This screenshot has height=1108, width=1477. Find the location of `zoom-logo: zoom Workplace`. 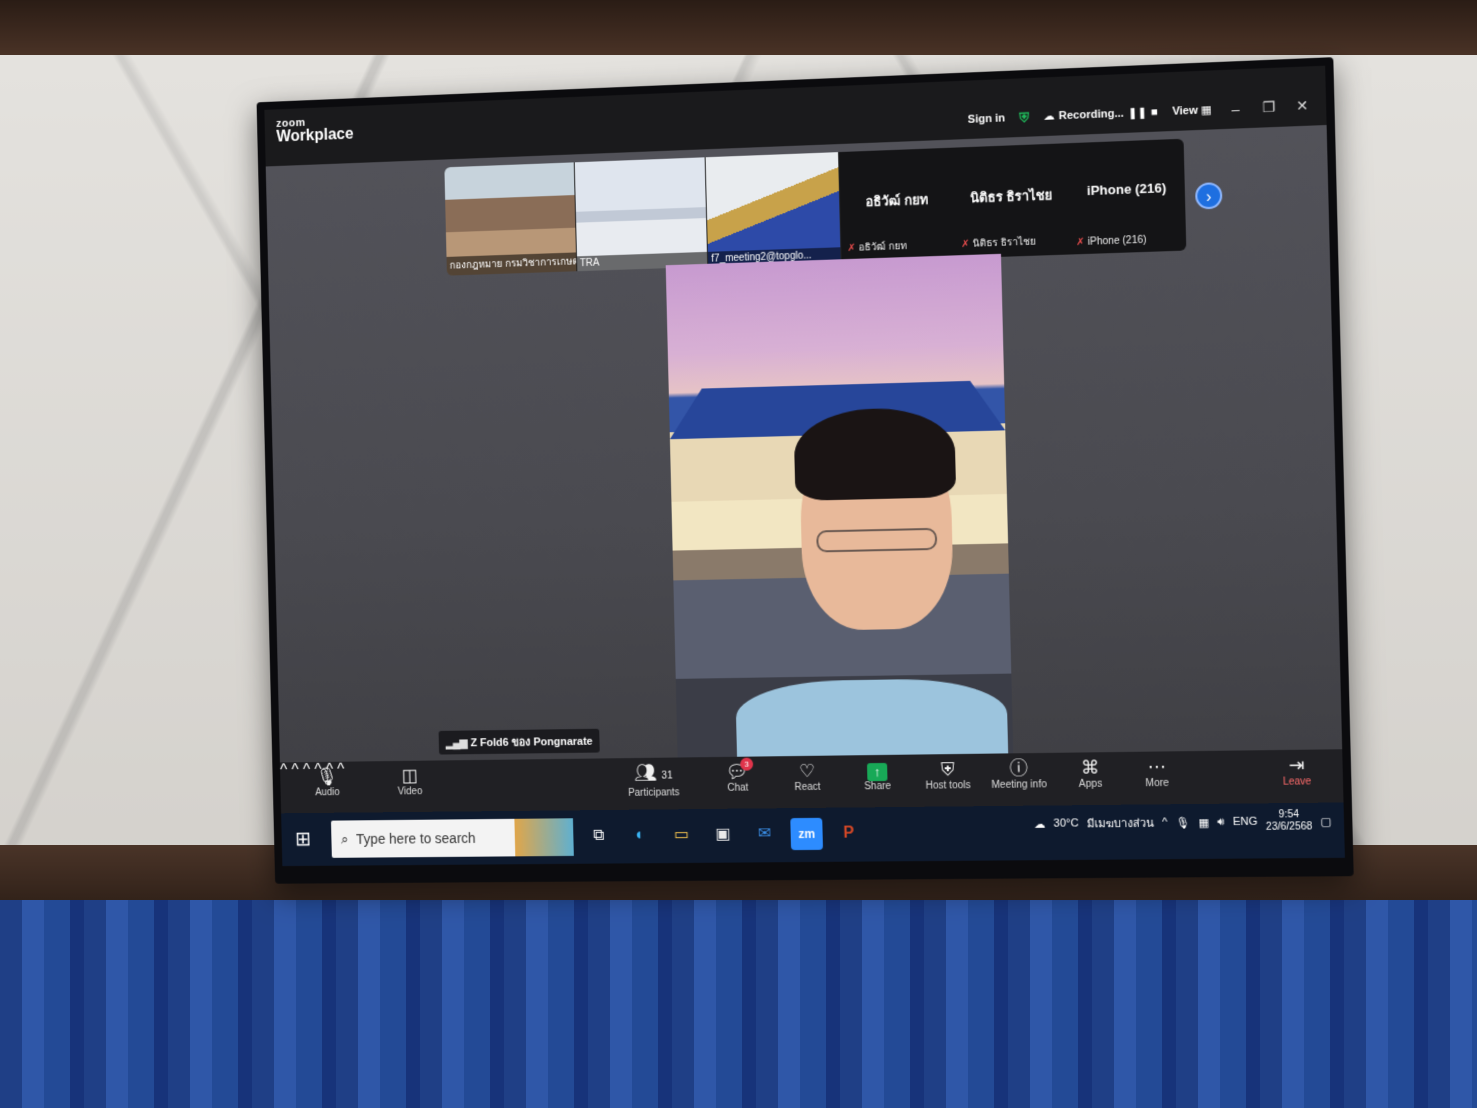

zoom-logo: zoom Workplace is located at coordinates (315, 131).